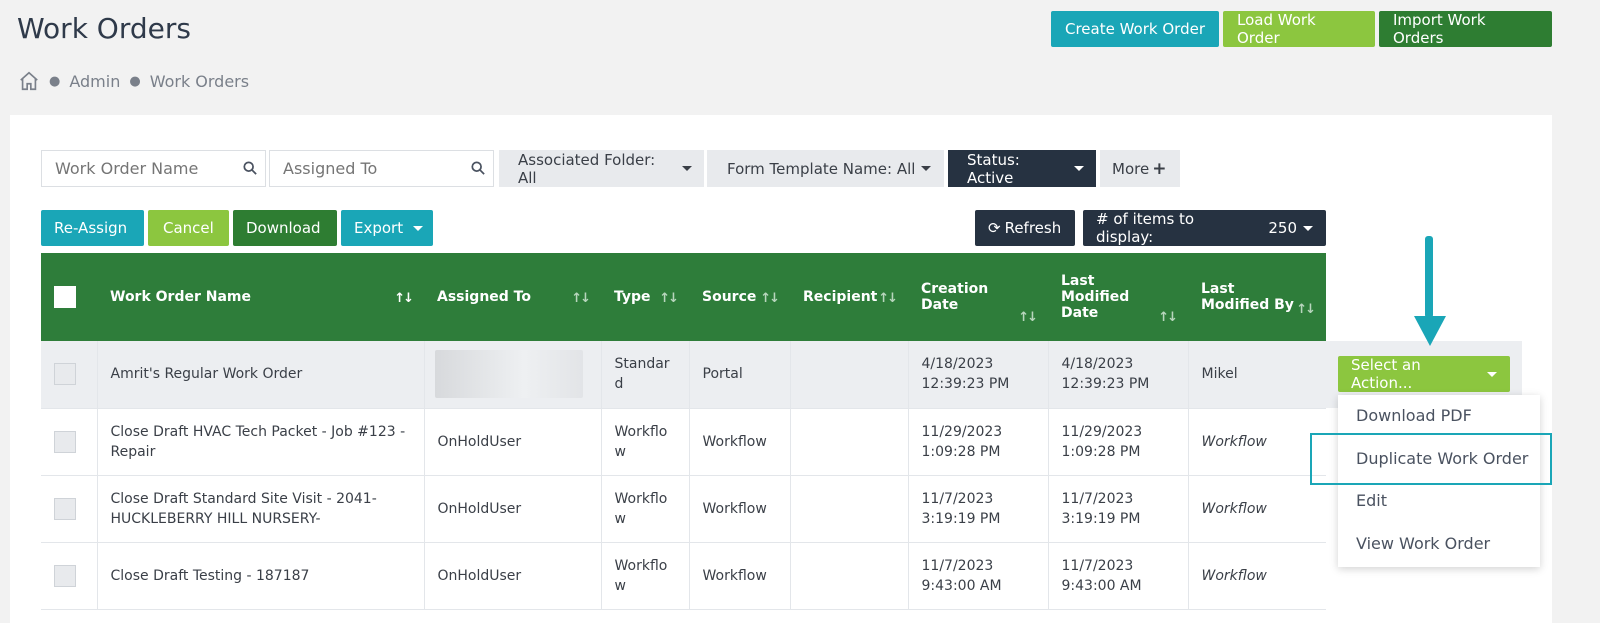  I want to click on work-order-name-input, so click(153, 168).